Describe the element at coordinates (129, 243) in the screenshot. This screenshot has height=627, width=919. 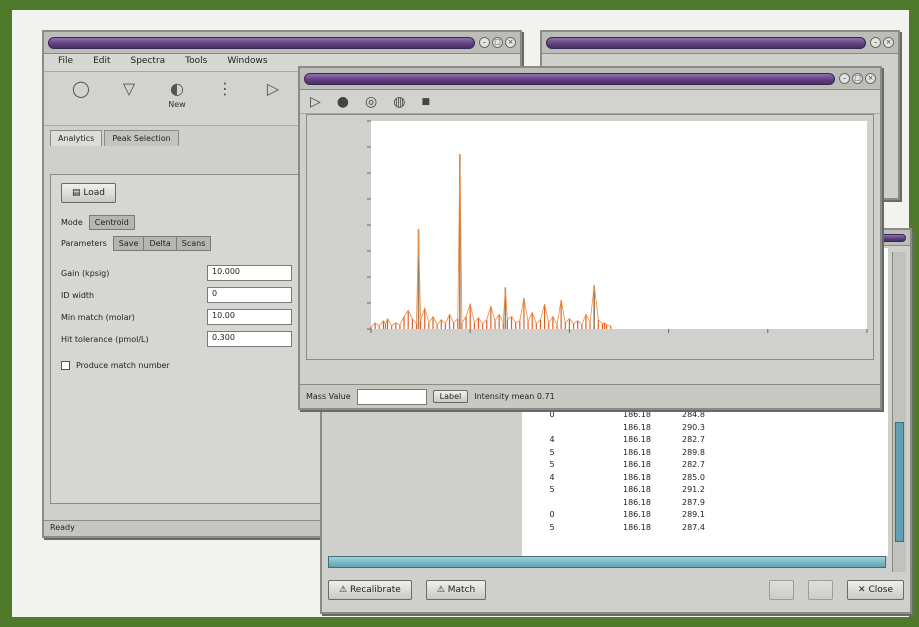
I see `param-option-save: Save` at that location.